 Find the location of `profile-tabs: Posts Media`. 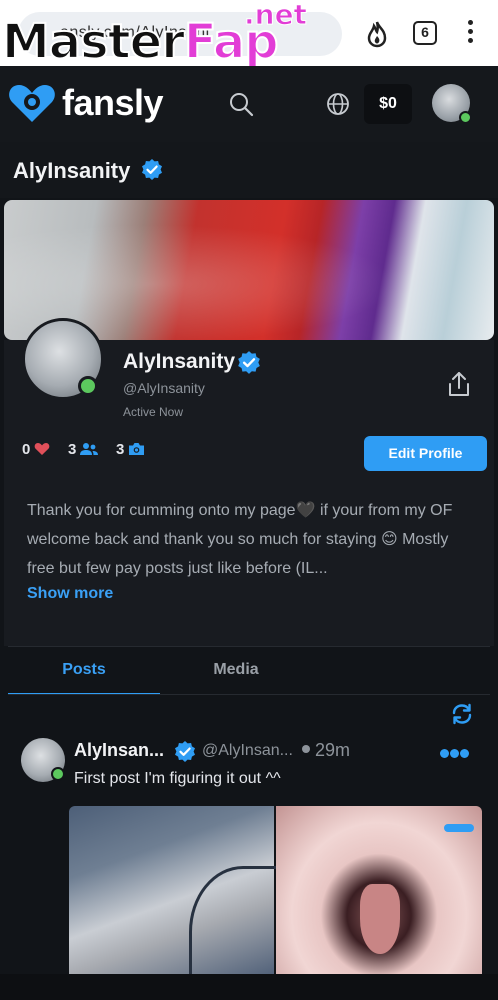

profile-tabs: Posts Media is located at coordinates (249, 671).